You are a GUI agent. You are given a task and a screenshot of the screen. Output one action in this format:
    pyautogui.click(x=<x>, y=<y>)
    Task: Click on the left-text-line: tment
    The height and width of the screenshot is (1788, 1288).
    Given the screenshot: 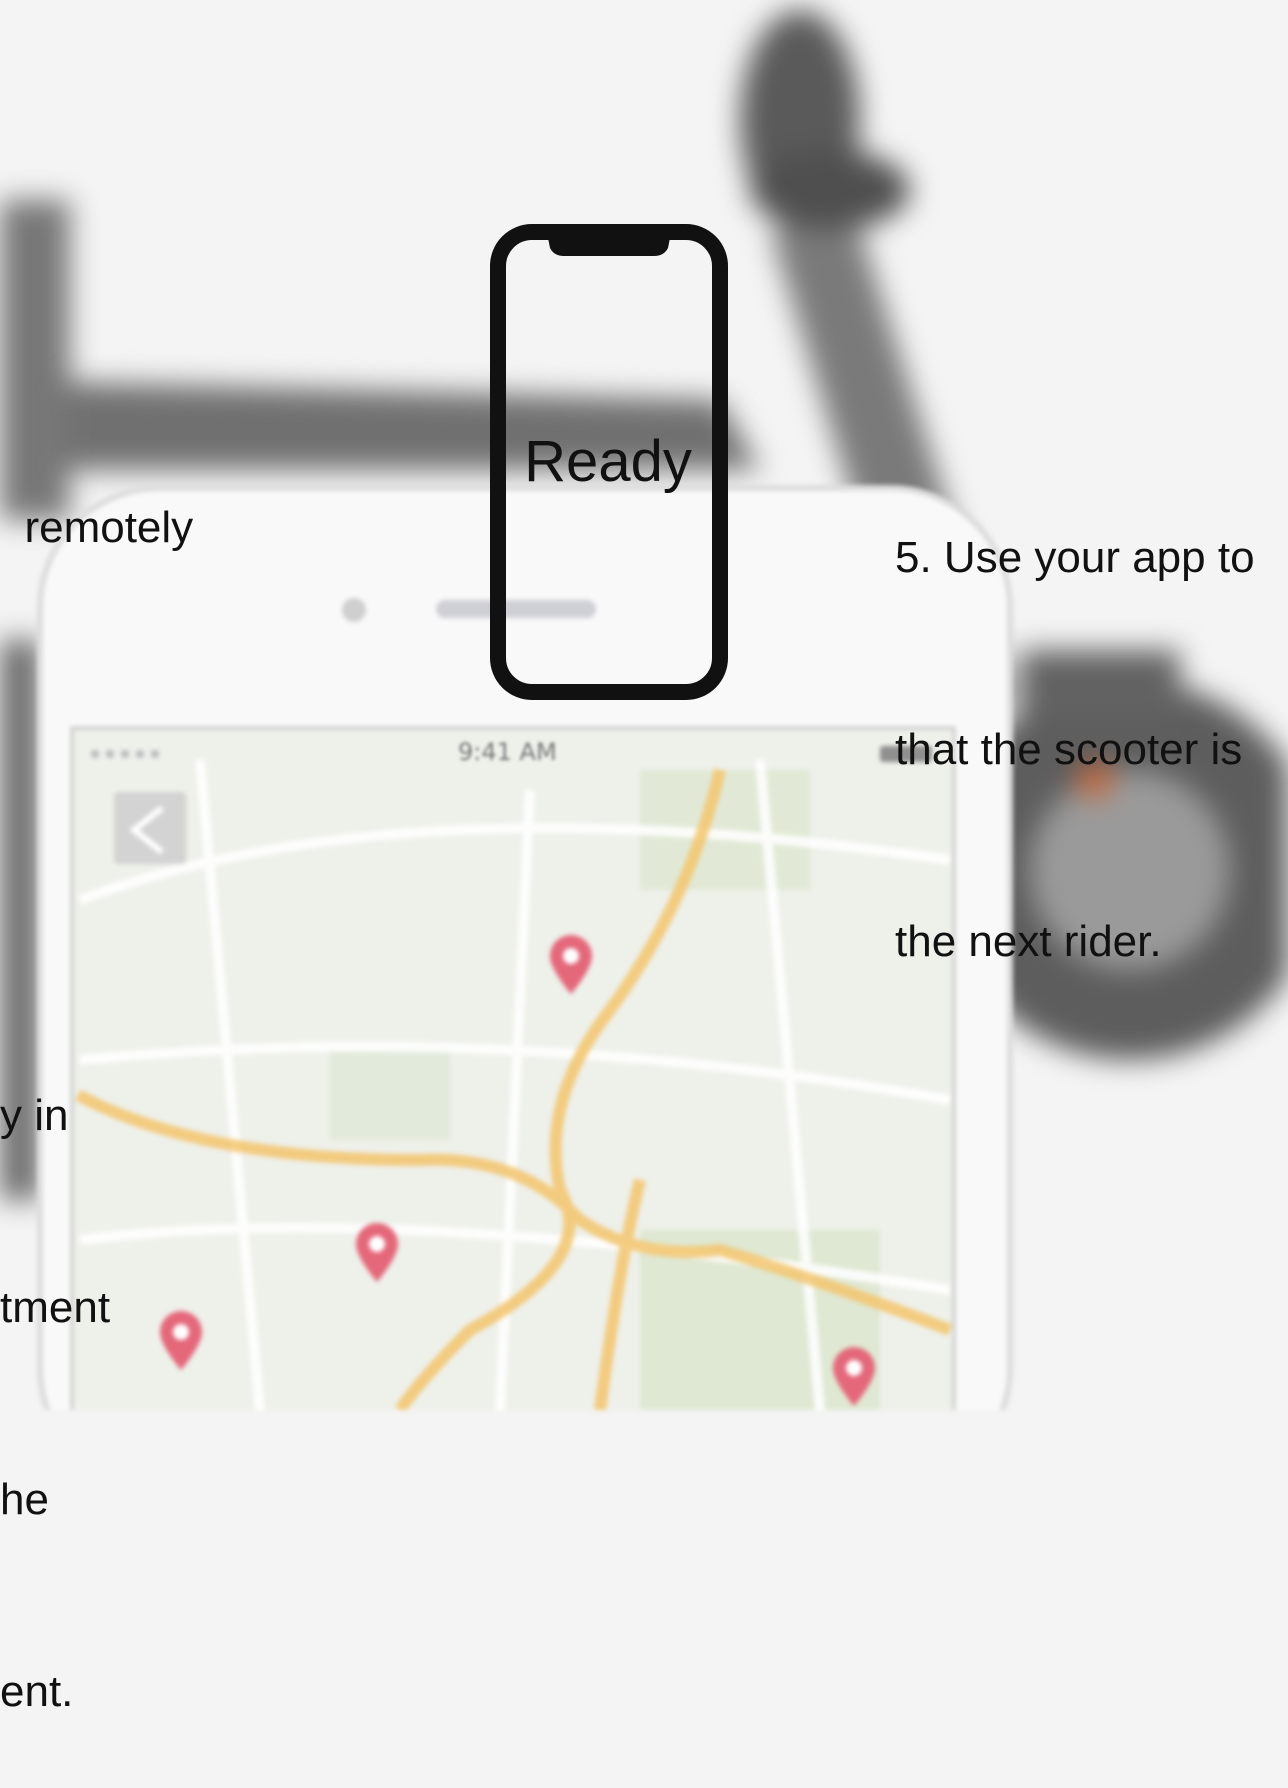 What is the action you would take?
    pyautogui.click(x=55, y=1307)
    